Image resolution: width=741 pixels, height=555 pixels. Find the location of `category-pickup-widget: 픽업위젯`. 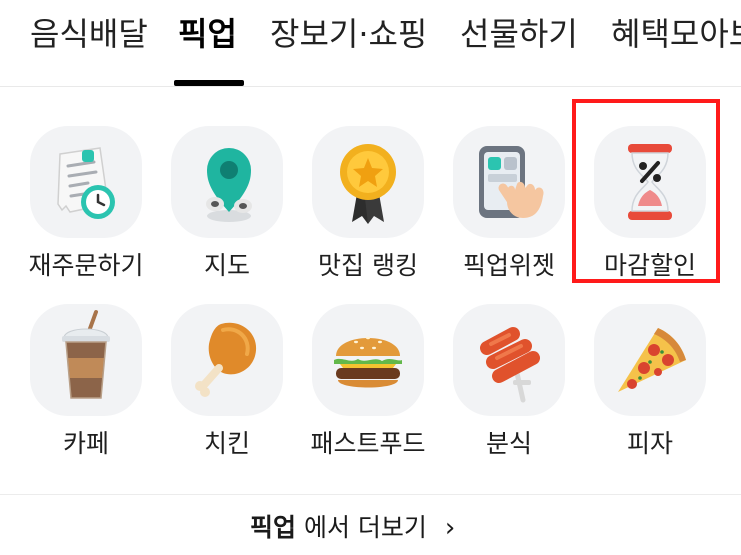

category-pickup-widget: 픽업위젯 is located at coordinates (509, 211).